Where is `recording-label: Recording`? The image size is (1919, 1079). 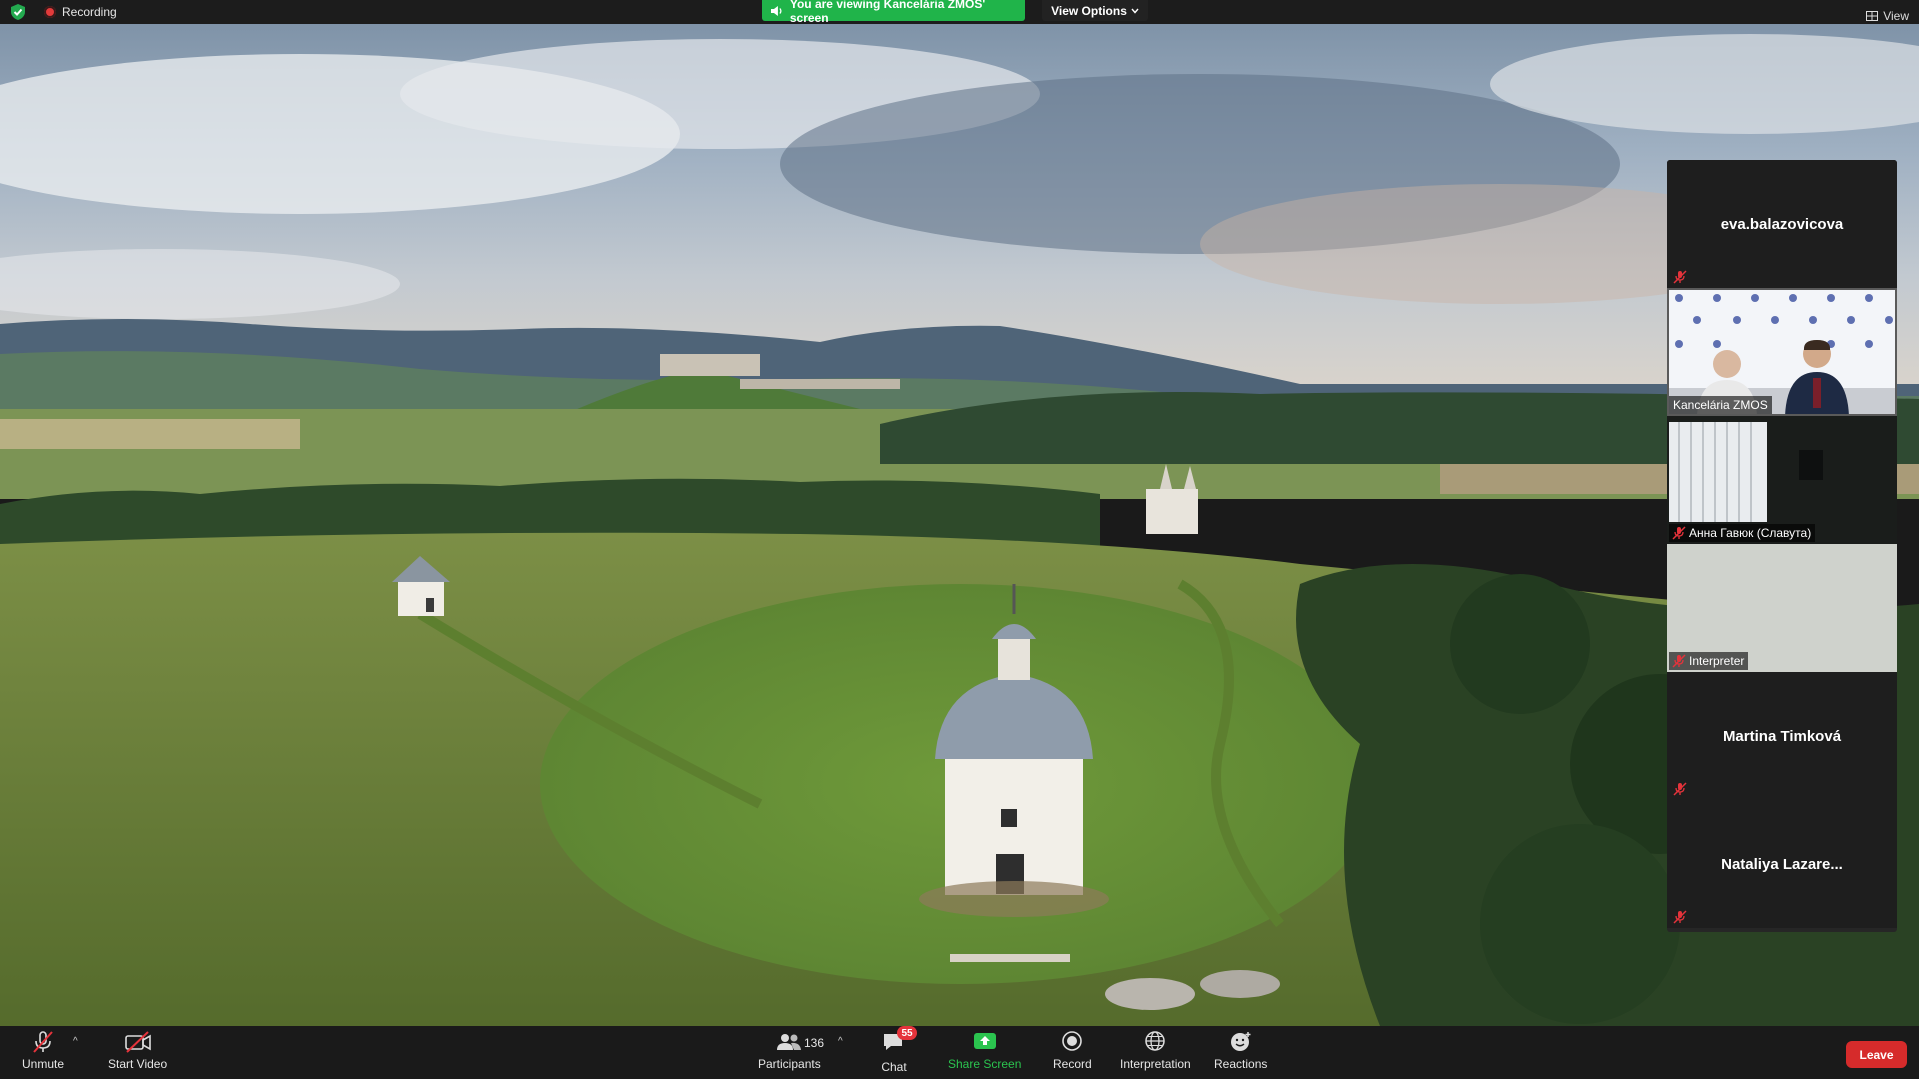
recording-label: Recording is located at coordinates (89, 12).